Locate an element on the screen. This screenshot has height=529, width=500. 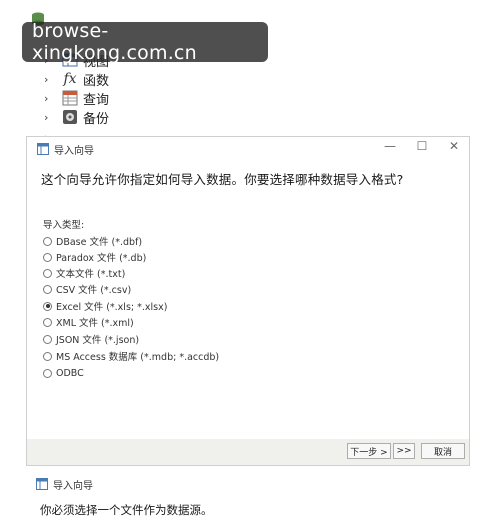
option-xml: XML 文件 (*.xml) is located at coordinates (88, 322).